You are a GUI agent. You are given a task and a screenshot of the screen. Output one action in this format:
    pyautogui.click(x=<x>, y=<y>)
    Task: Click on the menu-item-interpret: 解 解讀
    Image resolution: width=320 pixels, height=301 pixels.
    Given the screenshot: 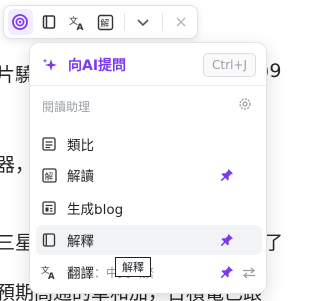 What is the action you would take?
    pyautogui.click(x=149, y=175)
    